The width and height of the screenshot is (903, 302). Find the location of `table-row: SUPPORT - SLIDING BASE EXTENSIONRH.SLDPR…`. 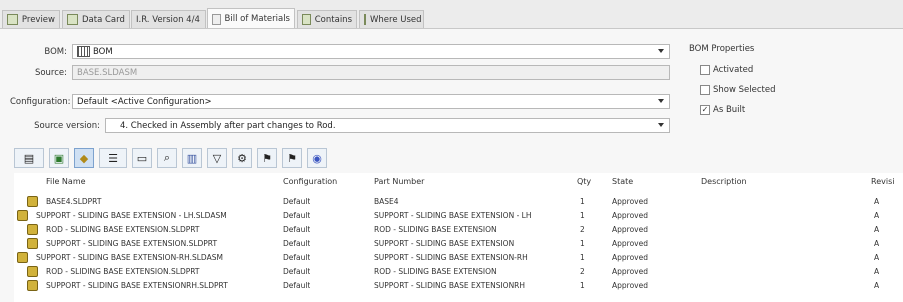

table-row: SUPPORT - SLIDING BASE EXTENSIONRH.SLDPR… is located at coordinates (458, 286).